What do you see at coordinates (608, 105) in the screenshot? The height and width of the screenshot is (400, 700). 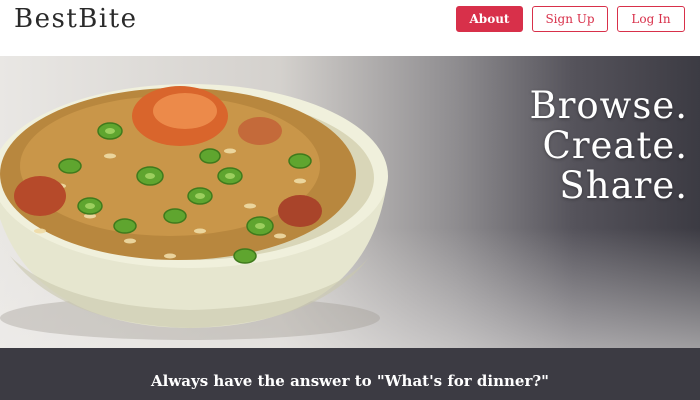 I see `tagline-line-1: Browse.` at bounding box center [608, 105].